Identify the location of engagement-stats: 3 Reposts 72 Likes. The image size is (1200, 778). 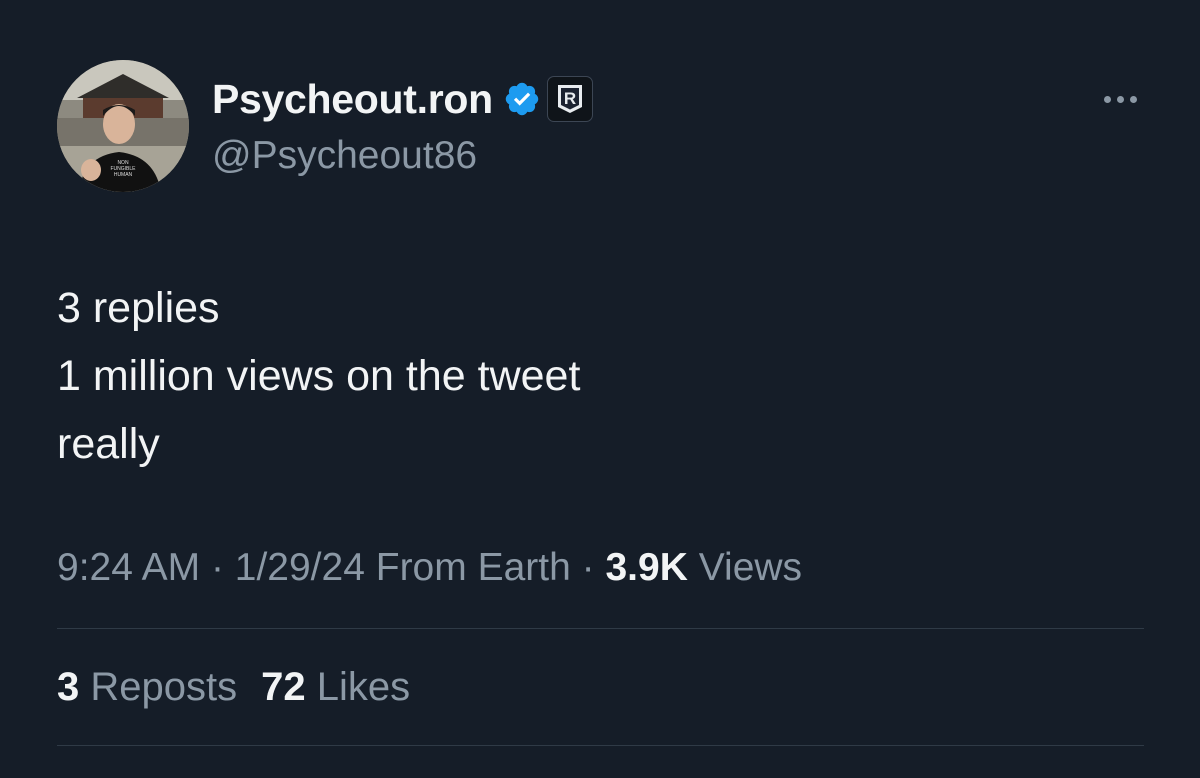
(233, 687).